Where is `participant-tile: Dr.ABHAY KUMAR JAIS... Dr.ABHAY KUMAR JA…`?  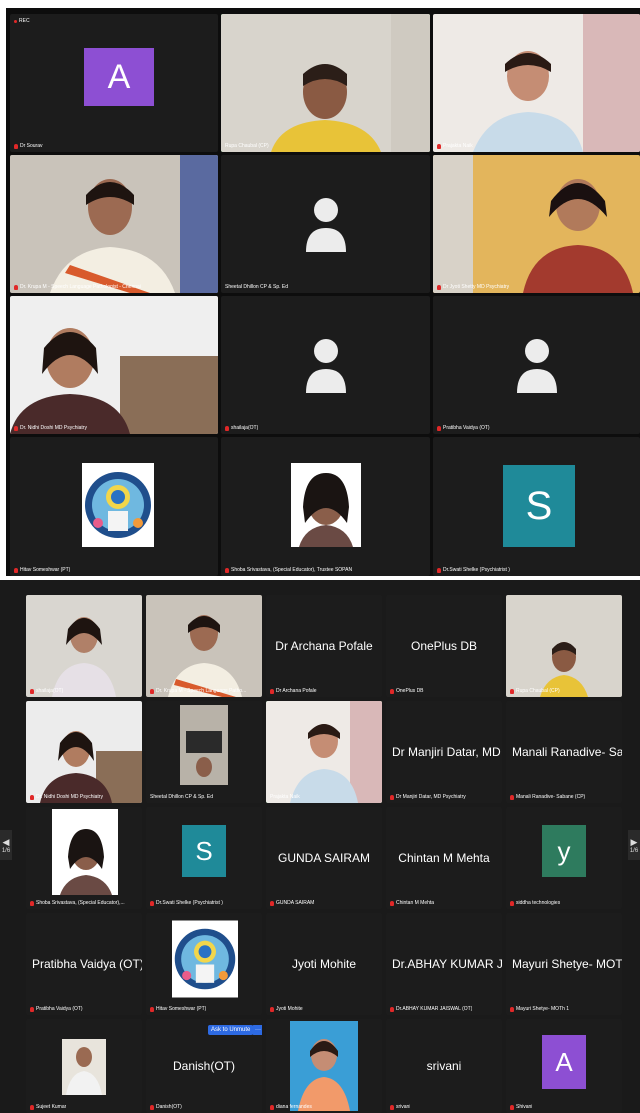 participant-tile: Dr.ABHAY KUMAR JAIS... Dr.ABHAY KUMAR JA… is located at coordinates (444, 964).